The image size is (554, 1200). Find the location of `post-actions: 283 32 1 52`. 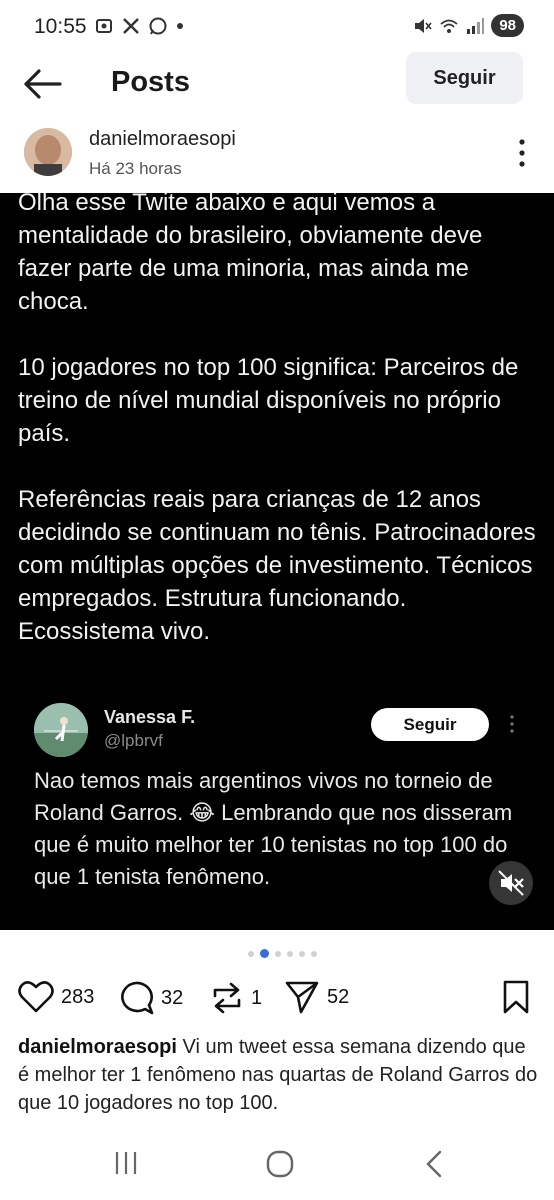

post-actions: 283 32 1 52 is located at coordinates (277, 998).